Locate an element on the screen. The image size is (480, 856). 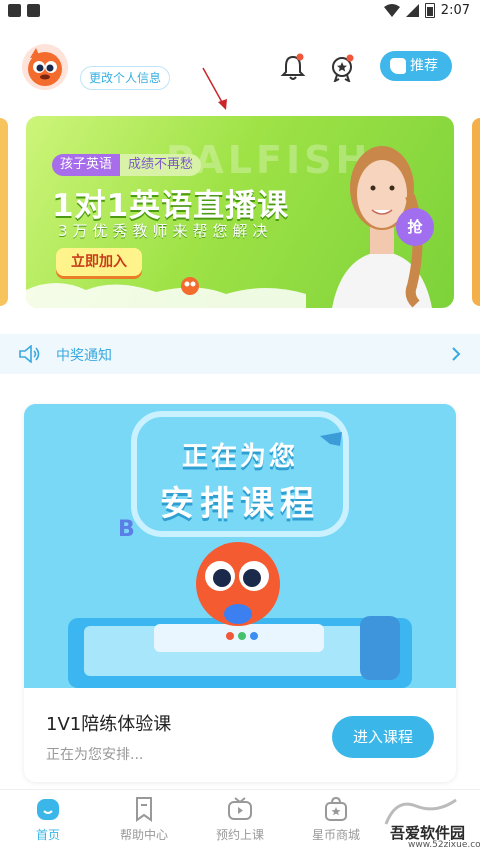
bell-icon is located at coordinates (293, 67).